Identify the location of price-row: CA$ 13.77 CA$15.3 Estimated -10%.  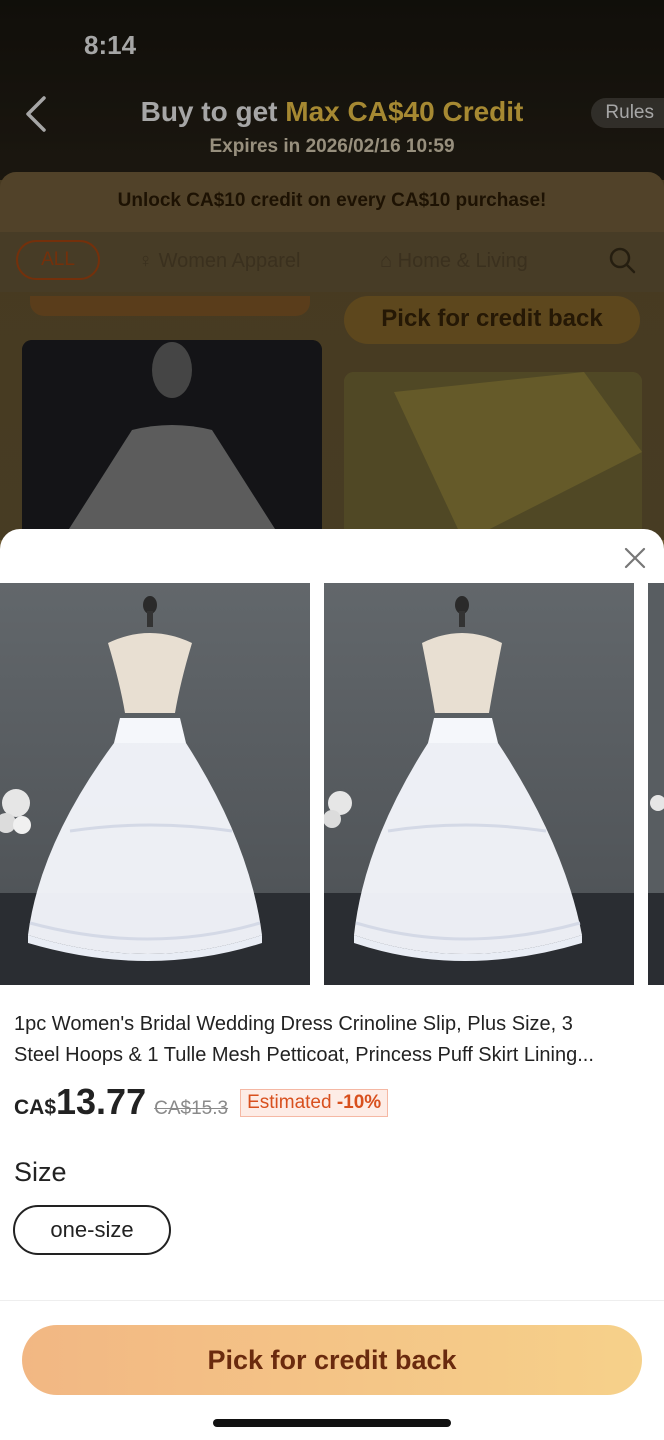
(201, 1101).